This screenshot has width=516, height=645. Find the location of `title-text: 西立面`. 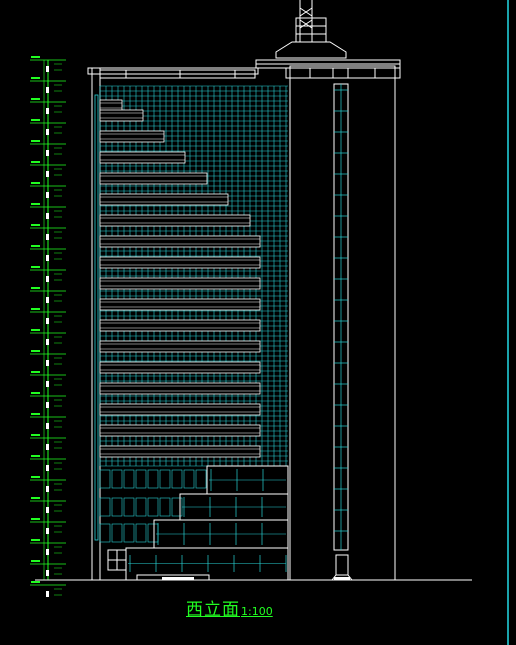

title-text: 西立面 is located at coordinates (213, 610).